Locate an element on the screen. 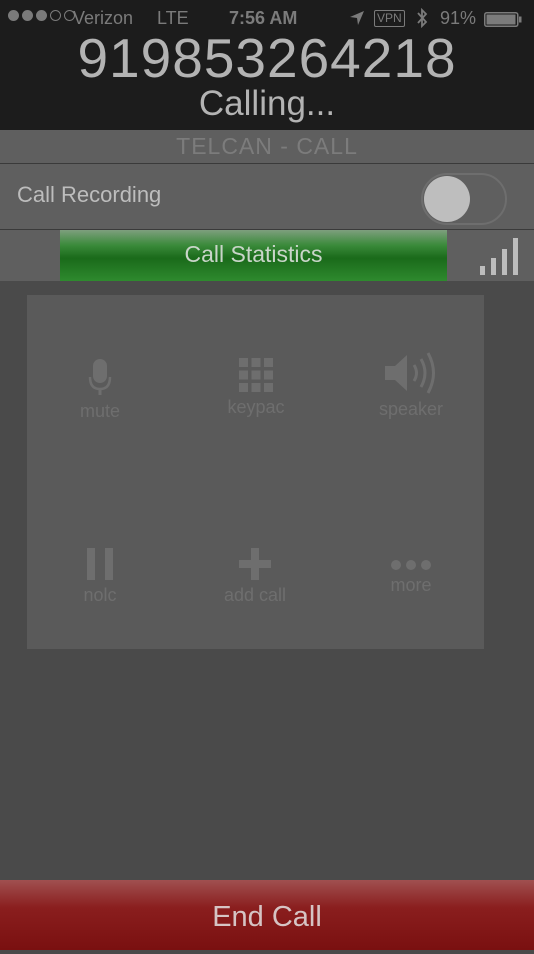 This screenshot has height=954, width=534. pause-icon is located at coordinates (100, 553).